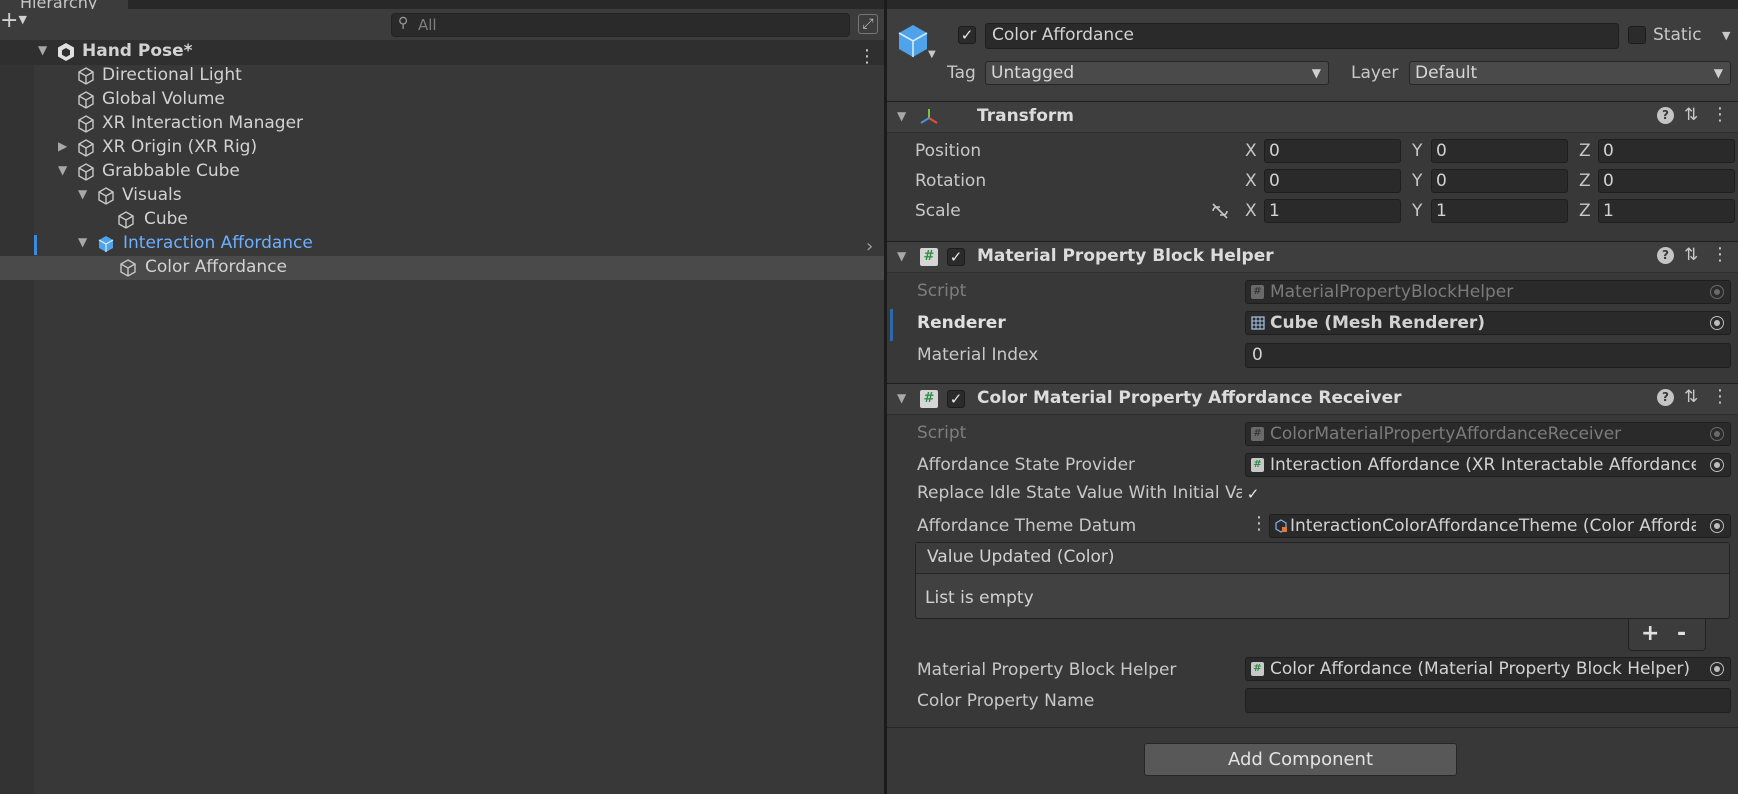 The image size is (1738, 794). I want to click on add-component-button: Add Component, so click(1300, 759).